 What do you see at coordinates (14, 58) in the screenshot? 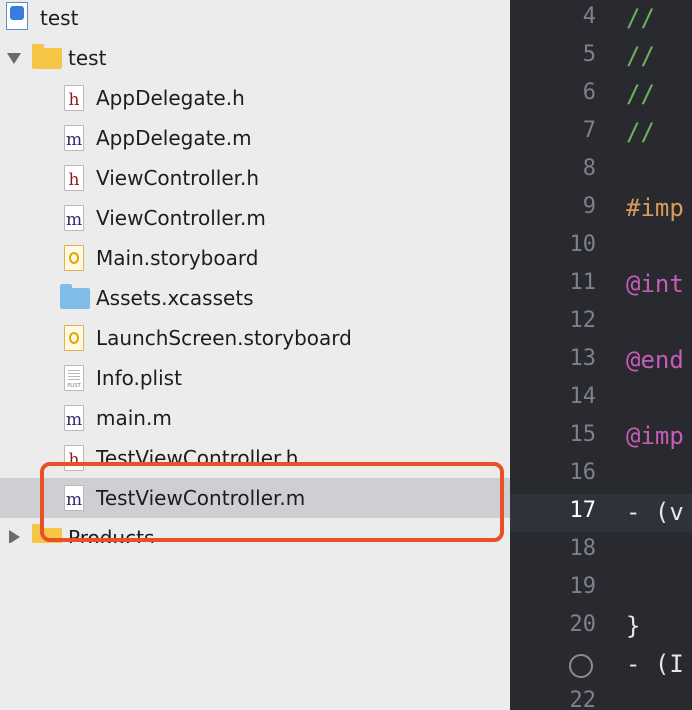
I see `disclosure-expanded-icon` at bounding box center [14, 58].